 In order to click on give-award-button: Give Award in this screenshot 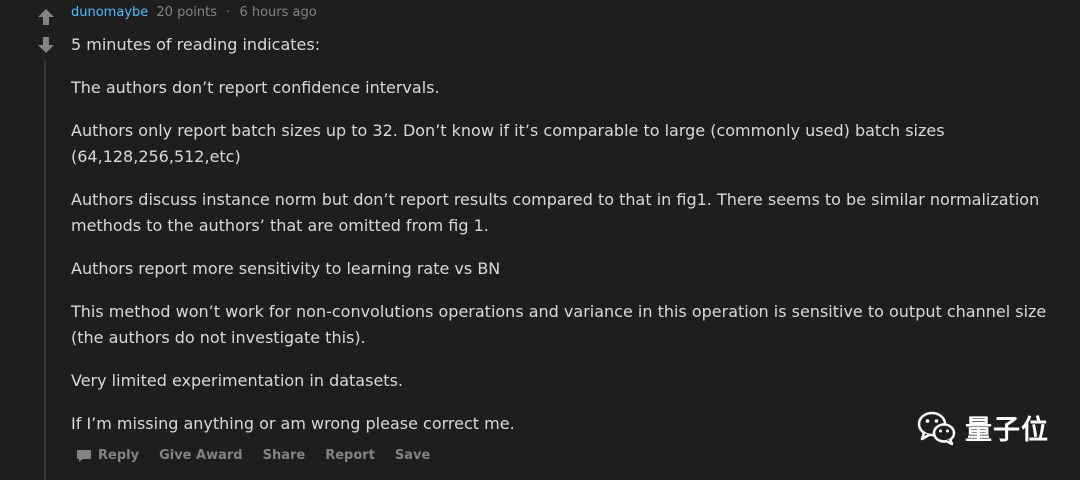, I will do `click(201, 455)`.